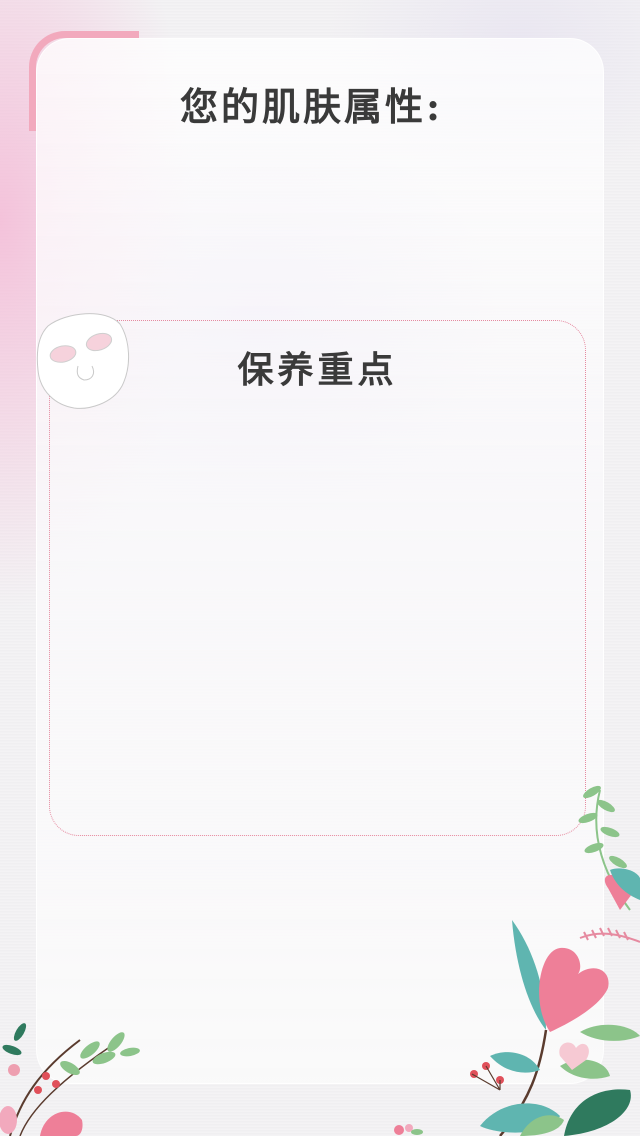  I want to click on corner-accent, so click(84, 81).